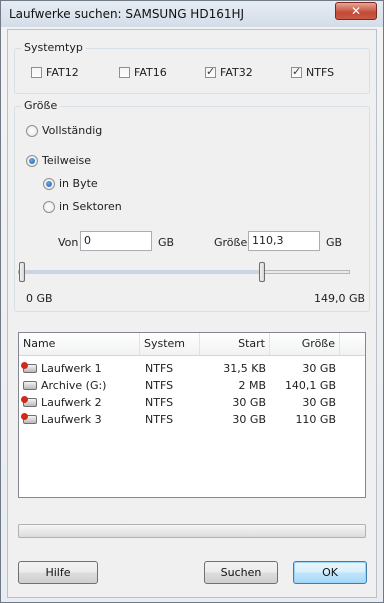  What do you see at coordinates (192, 67) in the screenshot?
I see `systemtyp-group: Systemtyp FAT12 FAT16 FAT32 NTFS` at bounding box center [192, 67].